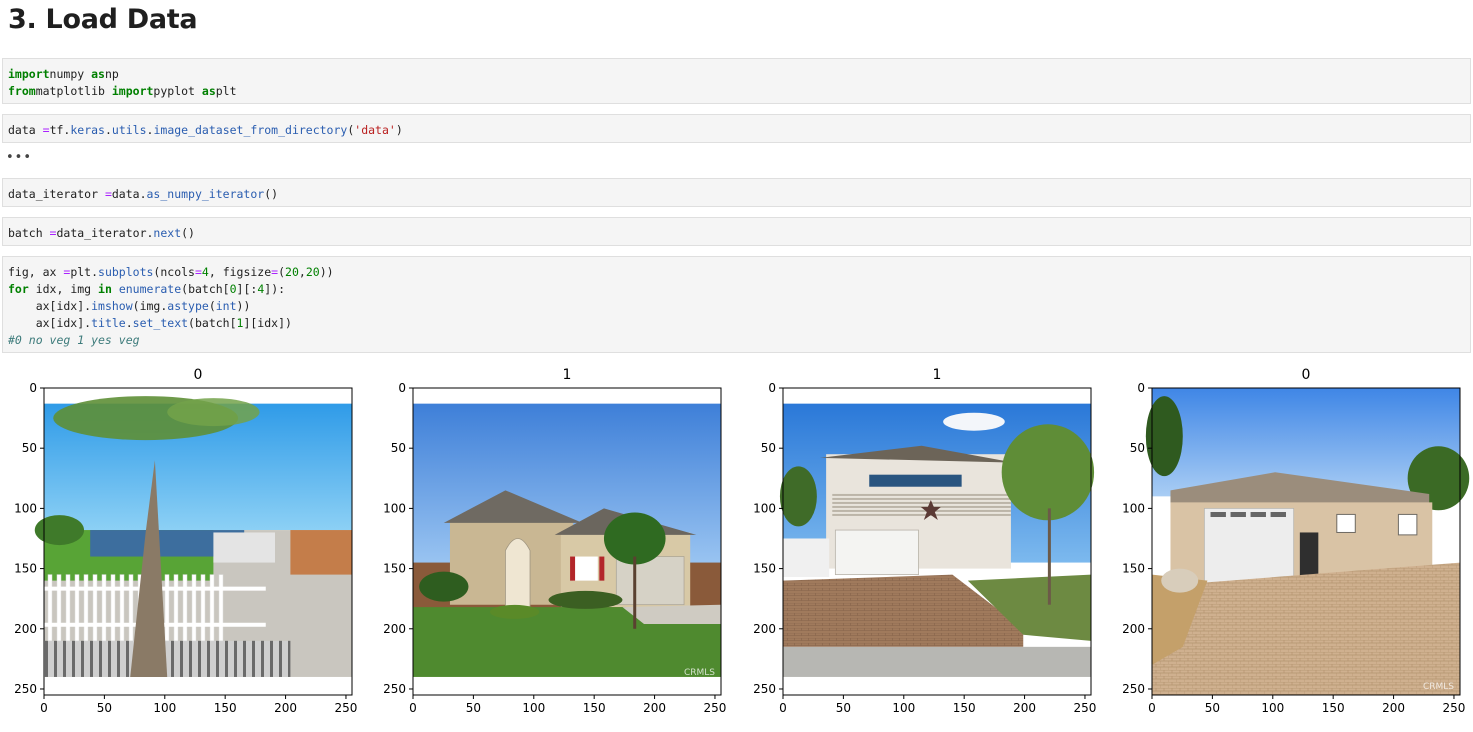  I want to click on subplot-title: 0, so click(198, 375).